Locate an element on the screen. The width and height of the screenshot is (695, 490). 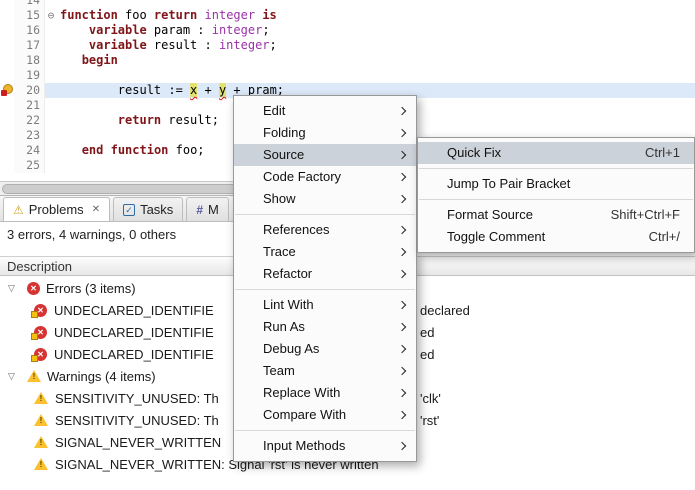
error-quickfix-icon is located at coordinates (7, 89).